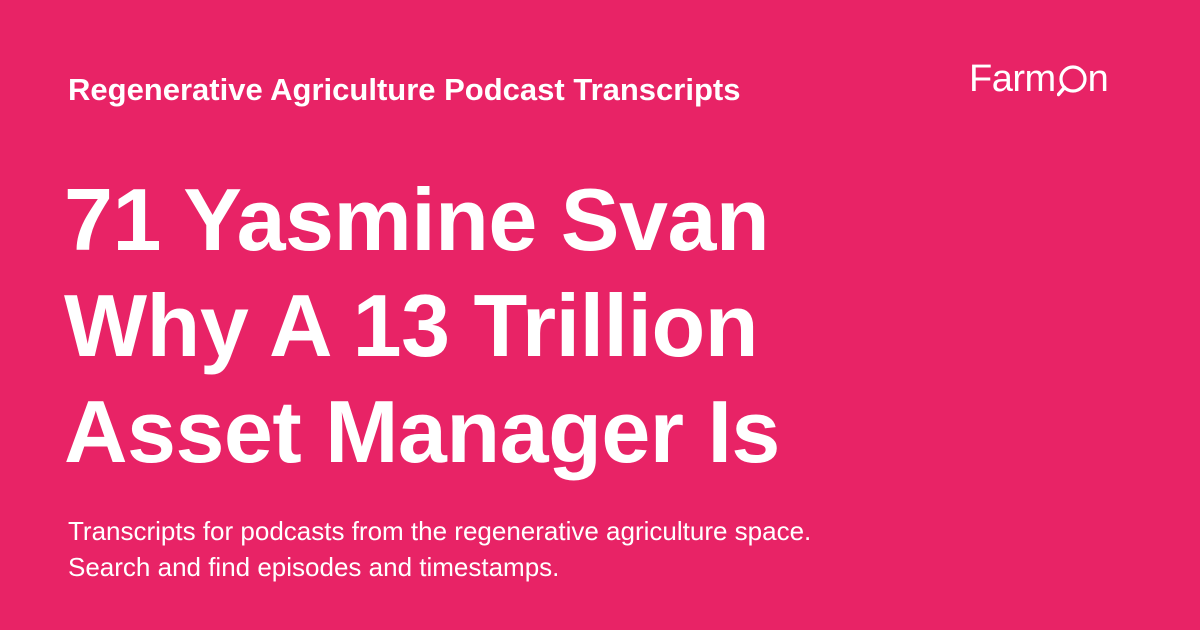  I want to click on farmon-logo: Farm n, so click(1039, 80).